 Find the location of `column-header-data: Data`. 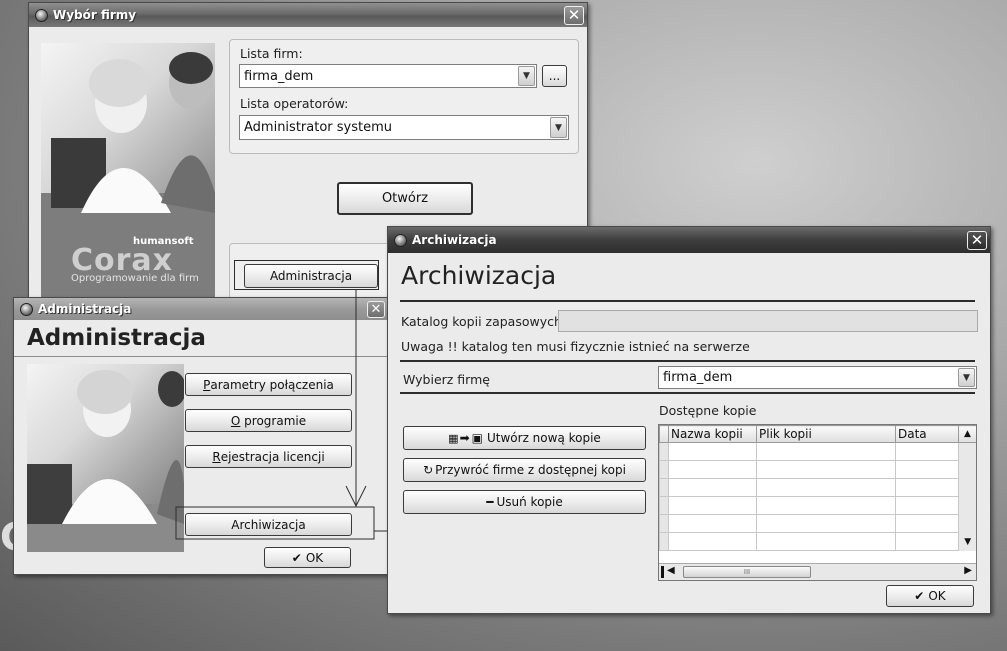

column-header-data: Data is located at coordinates (927, 434).